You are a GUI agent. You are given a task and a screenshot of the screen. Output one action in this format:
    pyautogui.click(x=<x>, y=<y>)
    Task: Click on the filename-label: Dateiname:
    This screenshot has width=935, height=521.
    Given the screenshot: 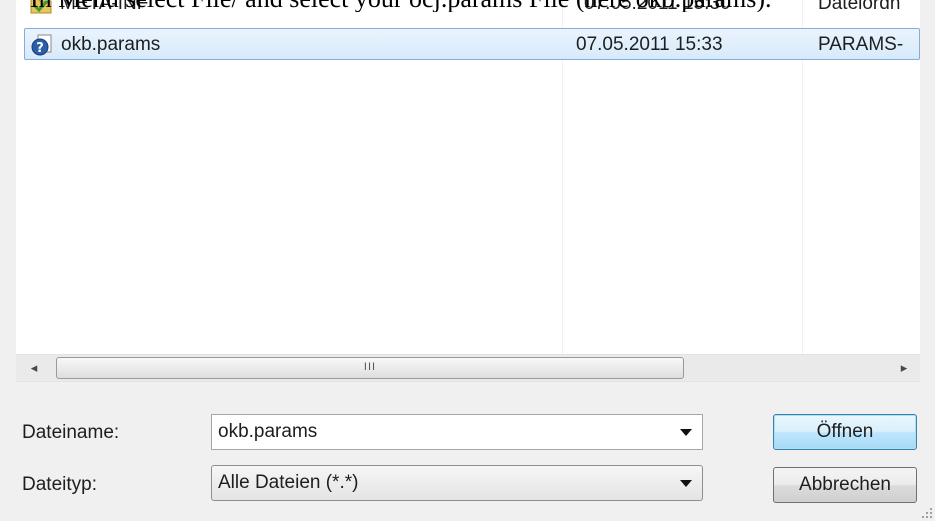 What is the action you would take?
    pyautogui.click(x=71, y=432)
    